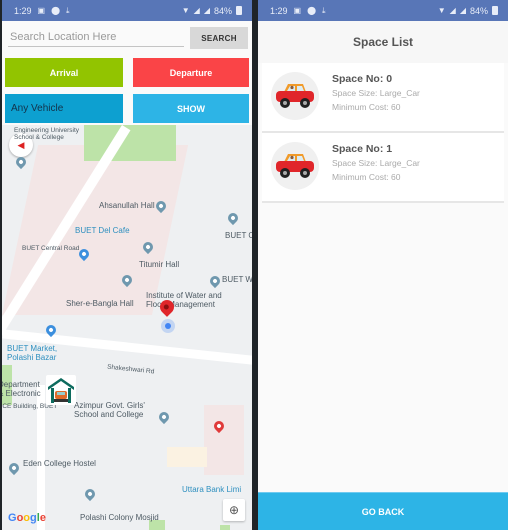  I want to click on search-location-input, so click(96, 37).